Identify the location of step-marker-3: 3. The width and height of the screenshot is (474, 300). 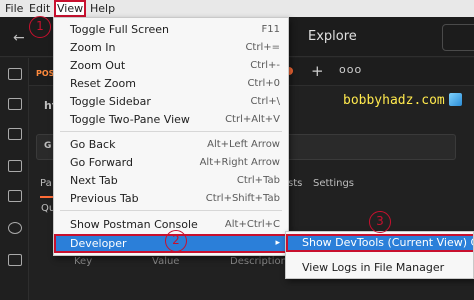
(380, 222).